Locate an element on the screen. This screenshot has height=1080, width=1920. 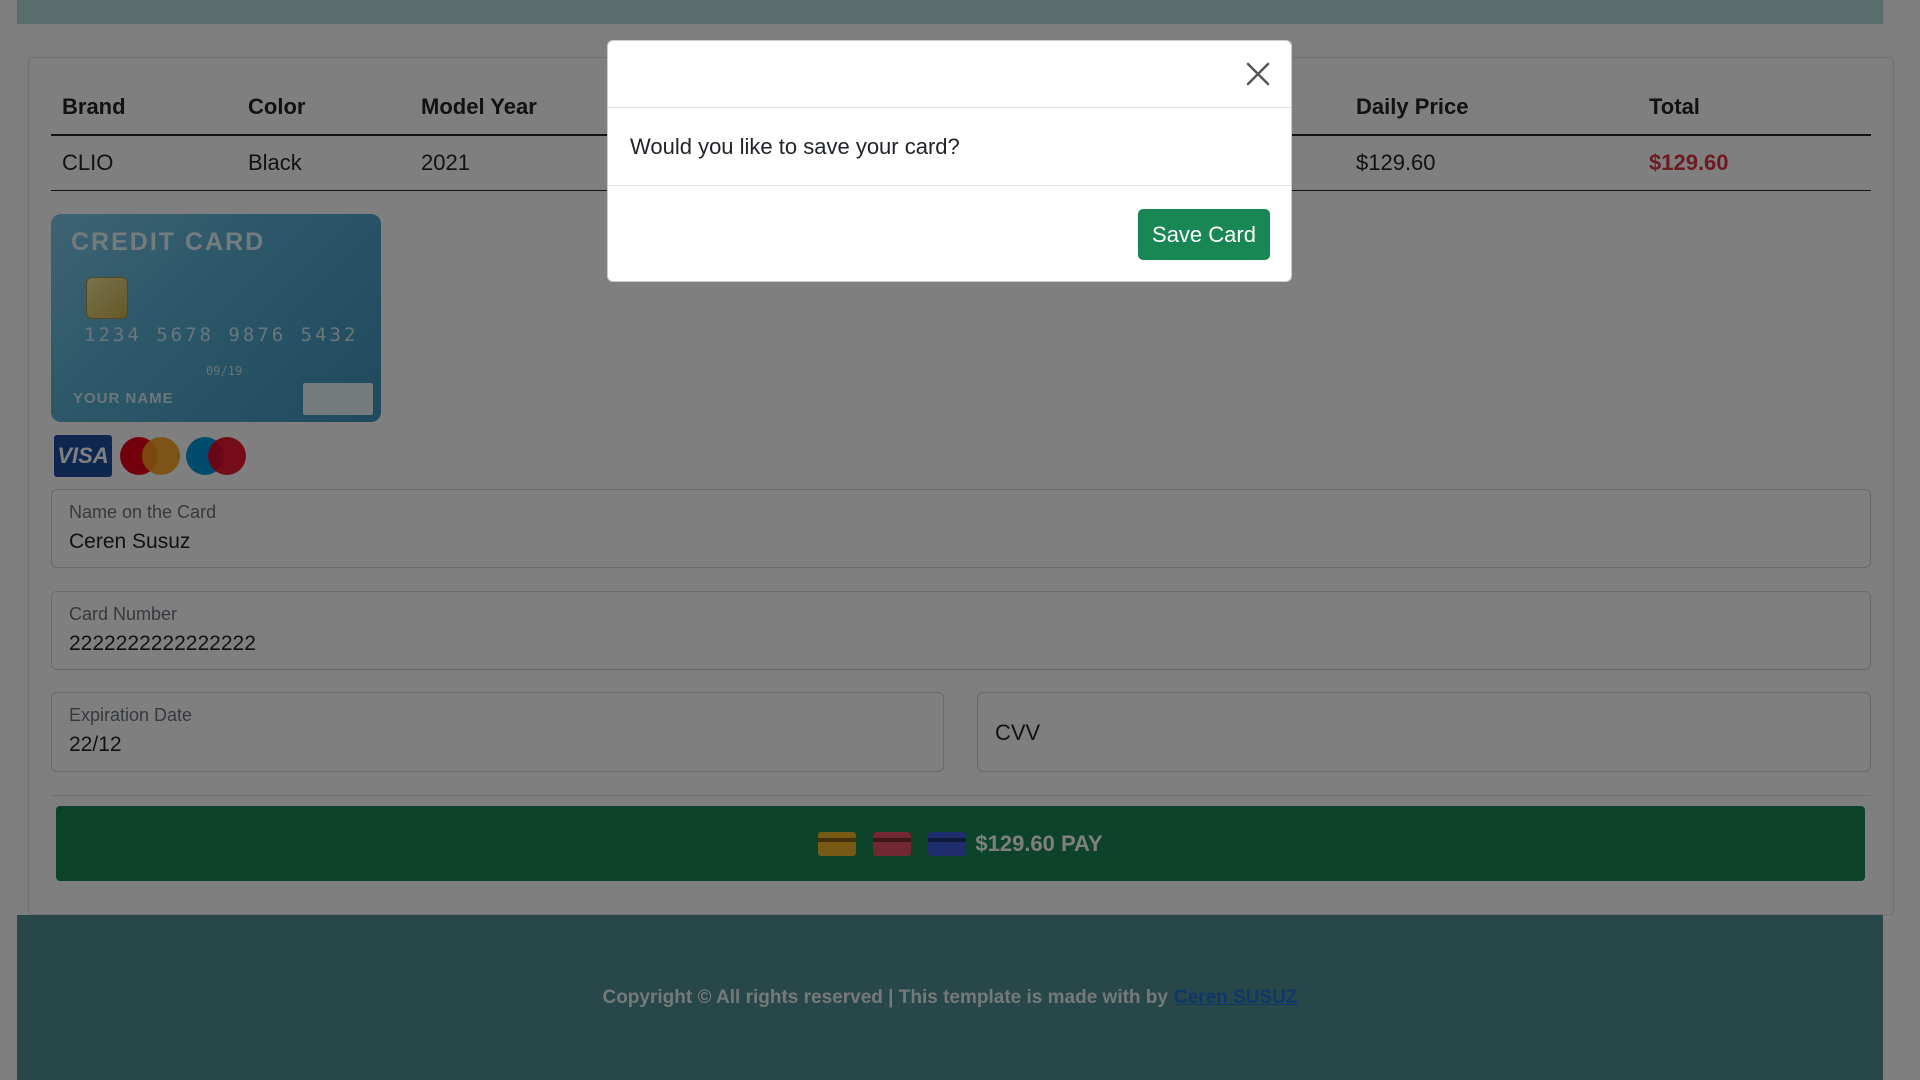
close-icon is located at coordinates (1258, 74).